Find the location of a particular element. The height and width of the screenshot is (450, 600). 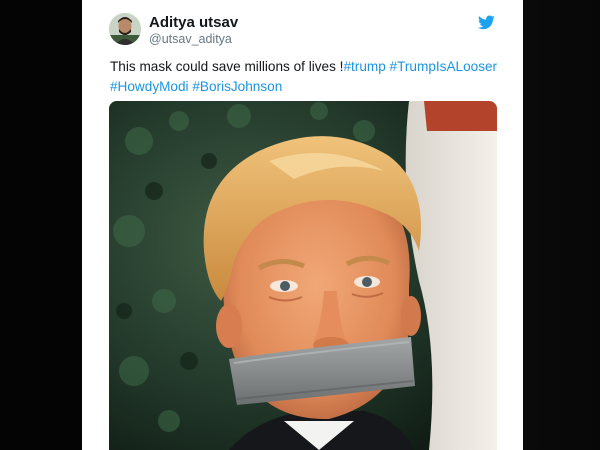

author-display-name: Aditya utsav is located at coordinates (193, 22).